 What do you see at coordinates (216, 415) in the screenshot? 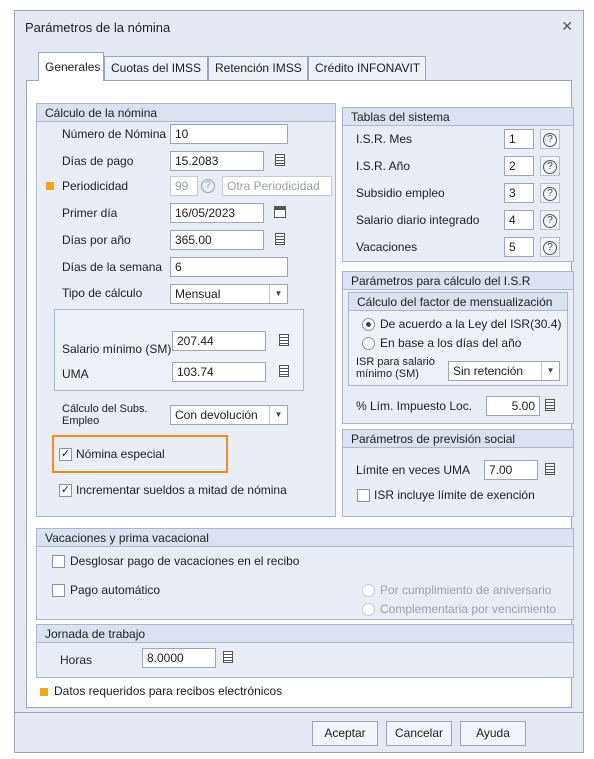
I see `subs-empleo-value: Con devolución` at bounding box center [216, 415].